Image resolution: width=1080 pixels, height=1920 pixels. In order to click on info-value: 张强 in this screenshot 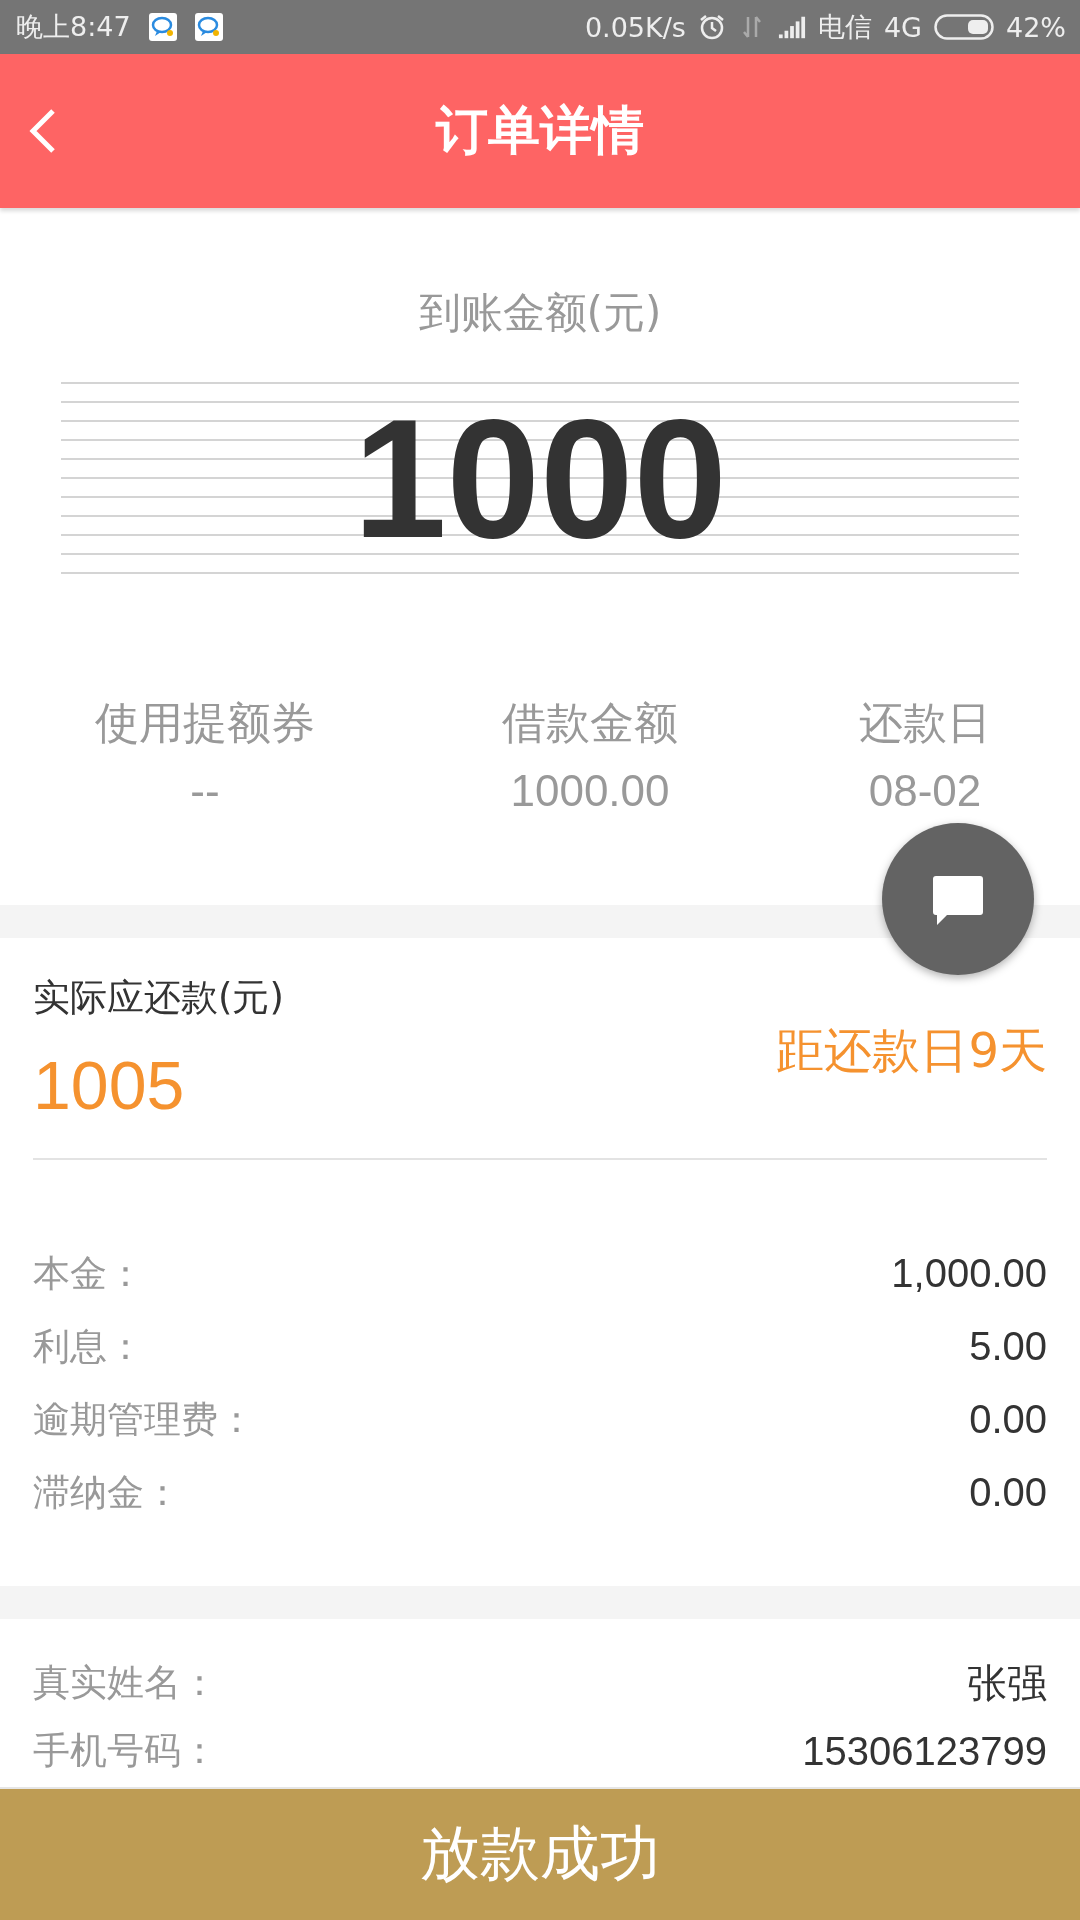, I will do `click(1007, 1683)`.